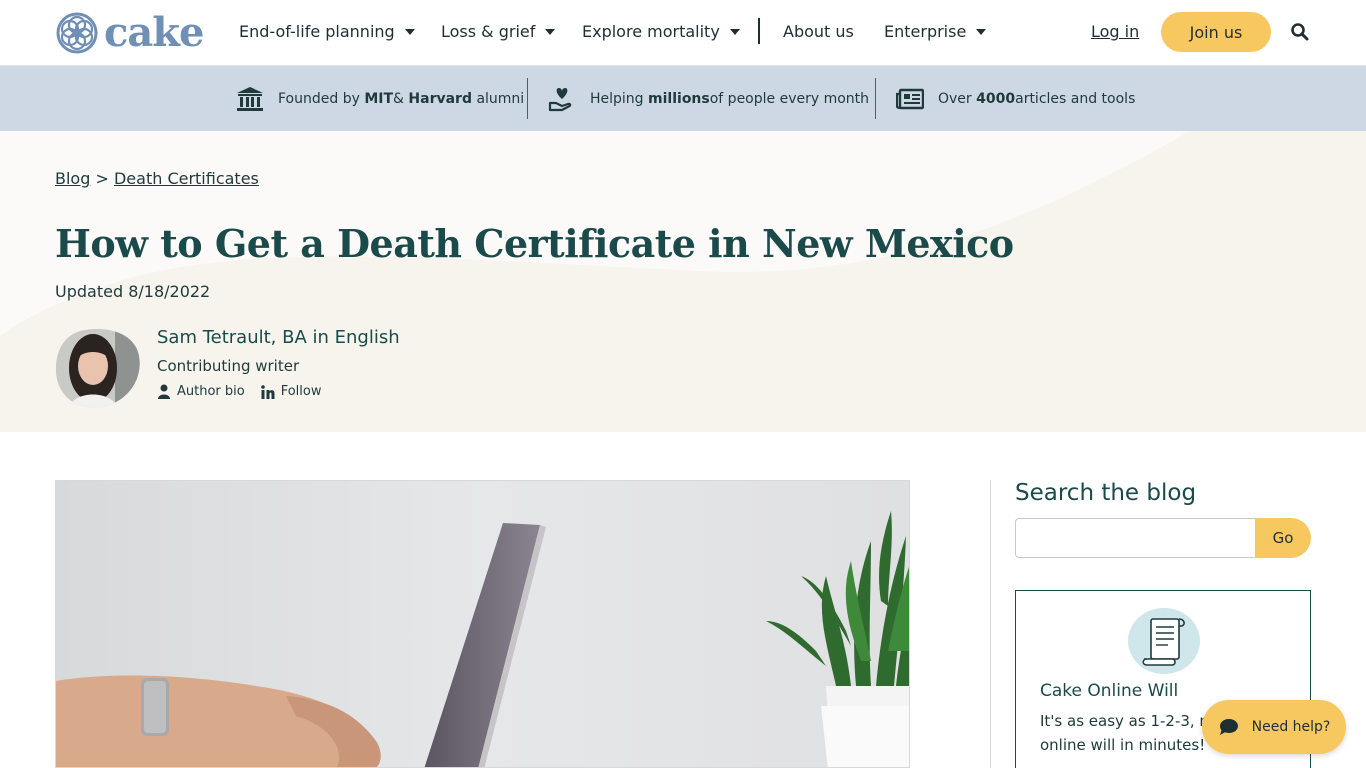 This screenshot has height=768, width=1366. Describe the element at coordinates (1291, 727) in the screenshot. I see `need-help-label: Need help?` at that location.